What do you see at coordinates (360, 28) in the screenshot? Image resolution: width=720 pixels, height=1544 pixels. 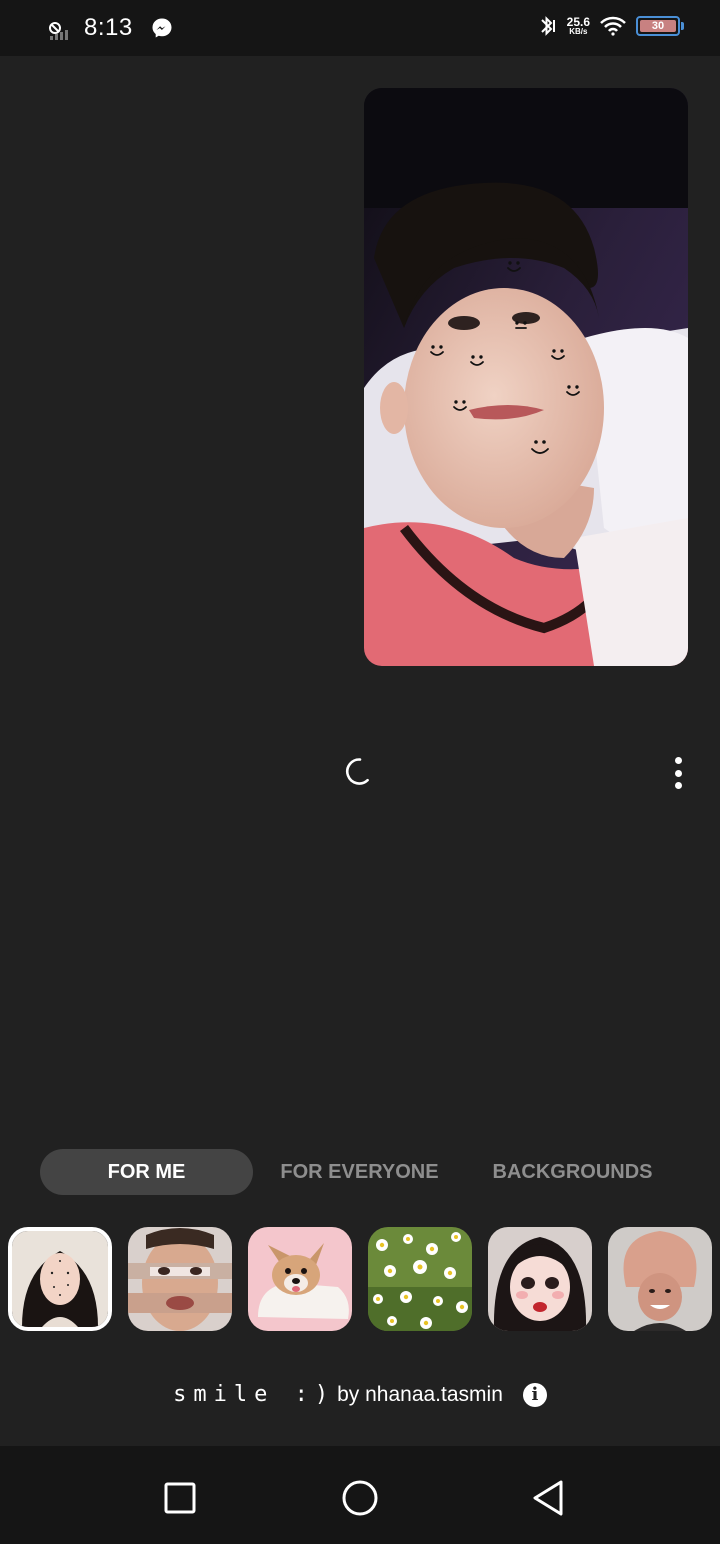 I see `status-bar: 8:13 25.6 KB/s 30` at bounding box center [360, 28].